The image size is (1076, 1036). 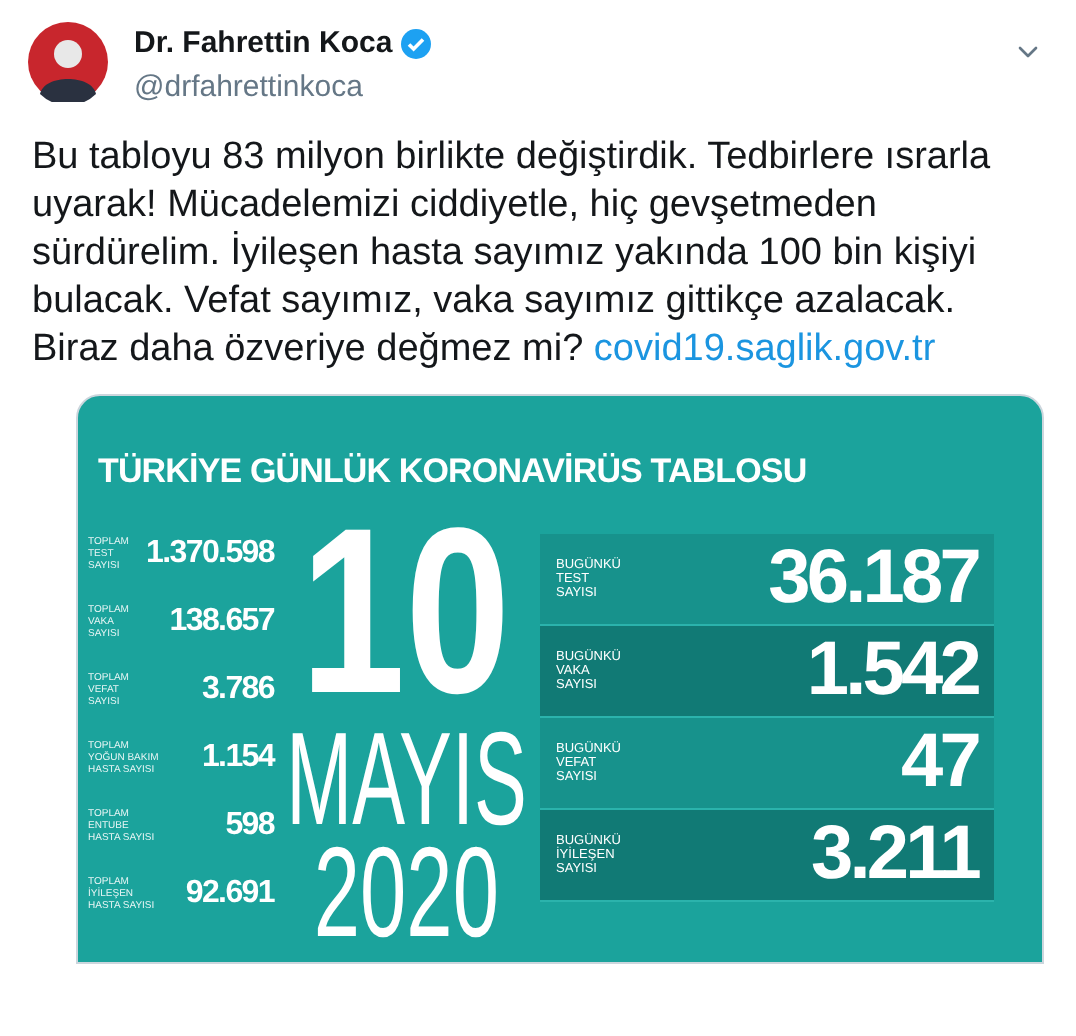 What do you see at coordinates (873, 578) in the screenshot?
I see `stat-value: 36.187` at bounding box center [873, 578].